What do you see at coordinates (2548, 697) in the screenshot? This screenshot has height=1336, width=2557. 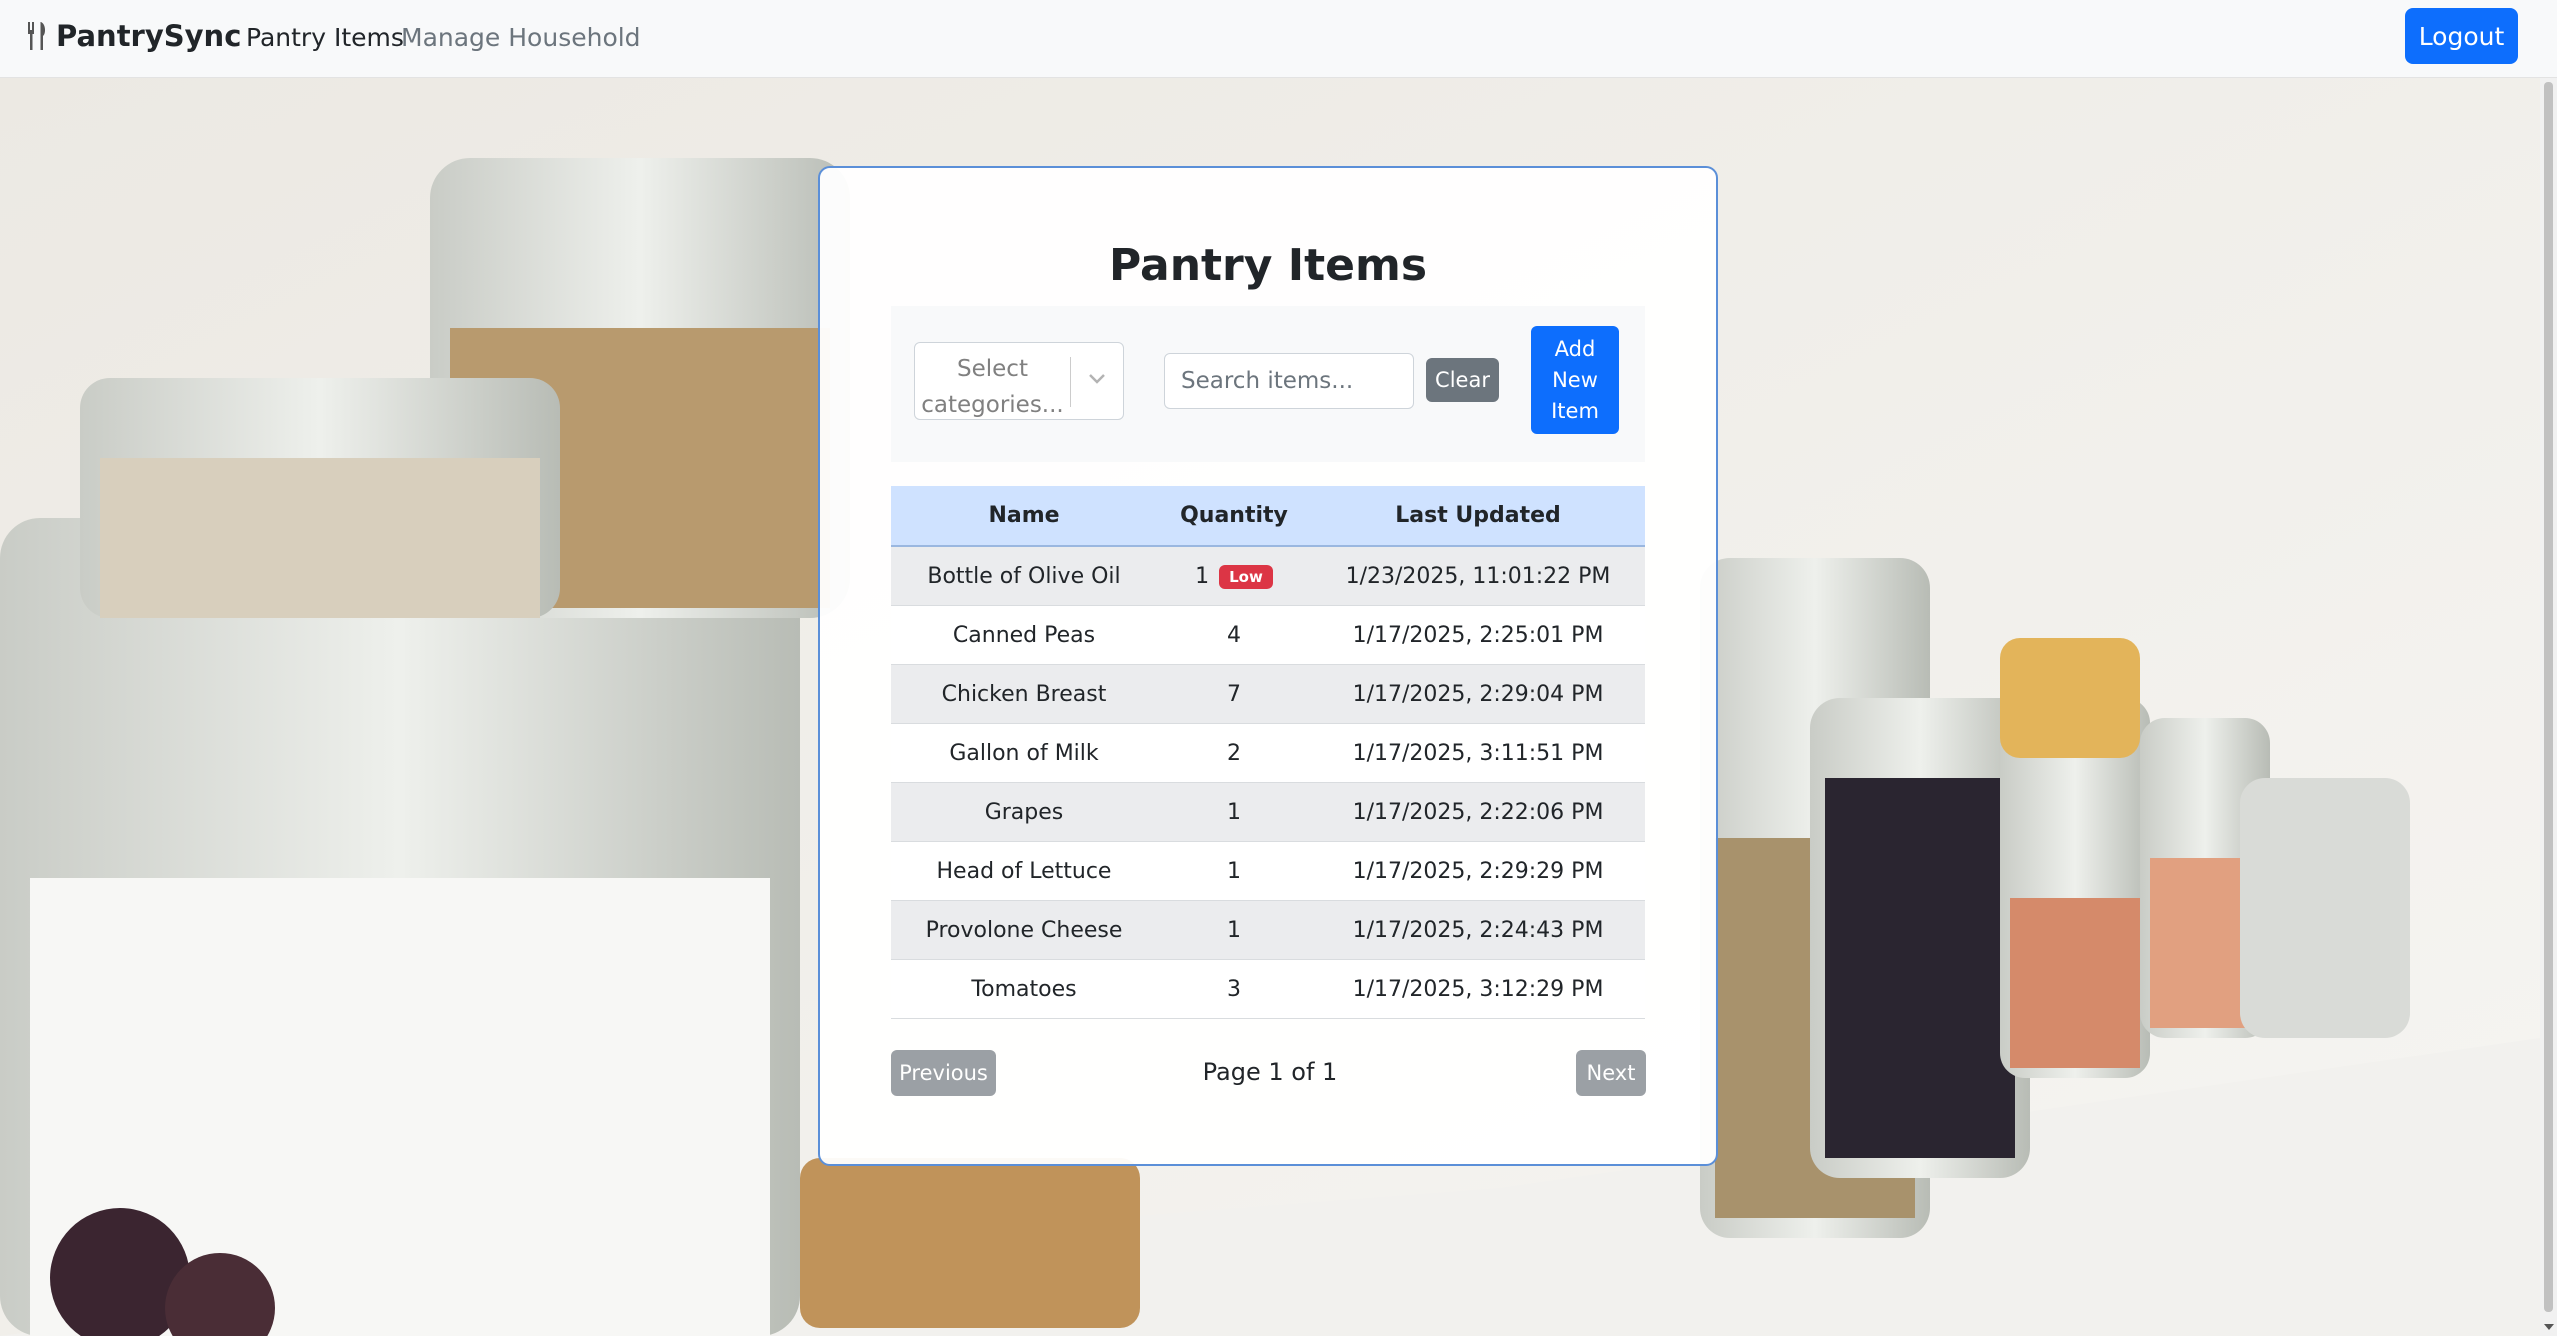 I see `scrollbar-thumb` at bounding box center [2548, 697].